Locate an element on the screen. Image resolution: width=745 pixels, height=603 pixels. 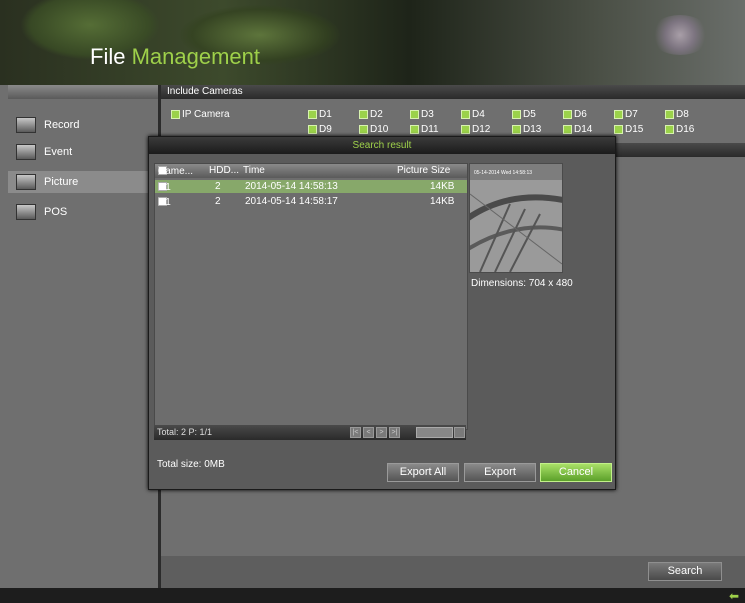
camera-checkbox-d7: D7 is located at coordinates (626, 114).